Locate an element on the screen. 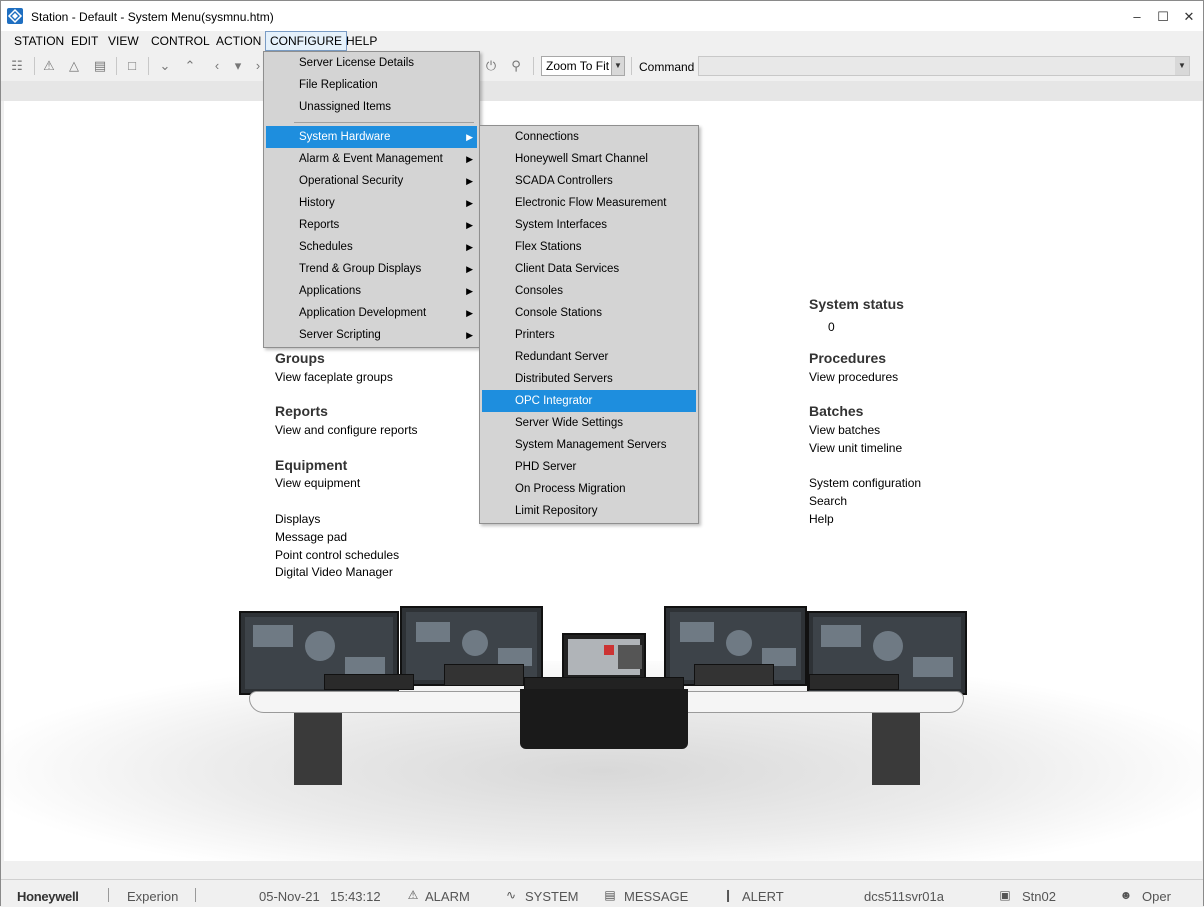 The height and width of the screenshot is (907, 1204). view-procedures-link: View procedures is located at coordinates (853, 377).